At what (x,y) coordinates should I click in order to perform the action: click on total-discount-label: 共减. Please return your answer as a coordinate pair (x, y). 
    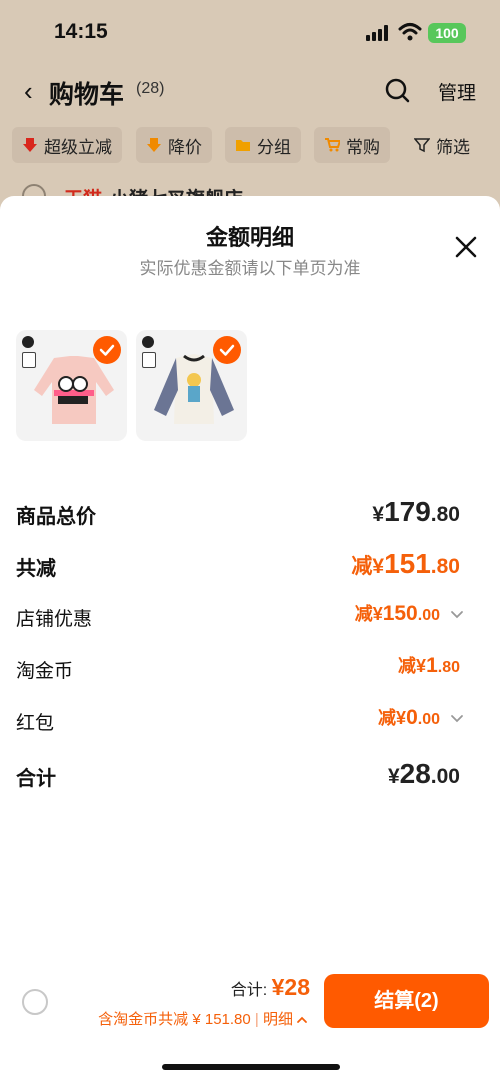
    Looking at the image, I should click on (36, 569).